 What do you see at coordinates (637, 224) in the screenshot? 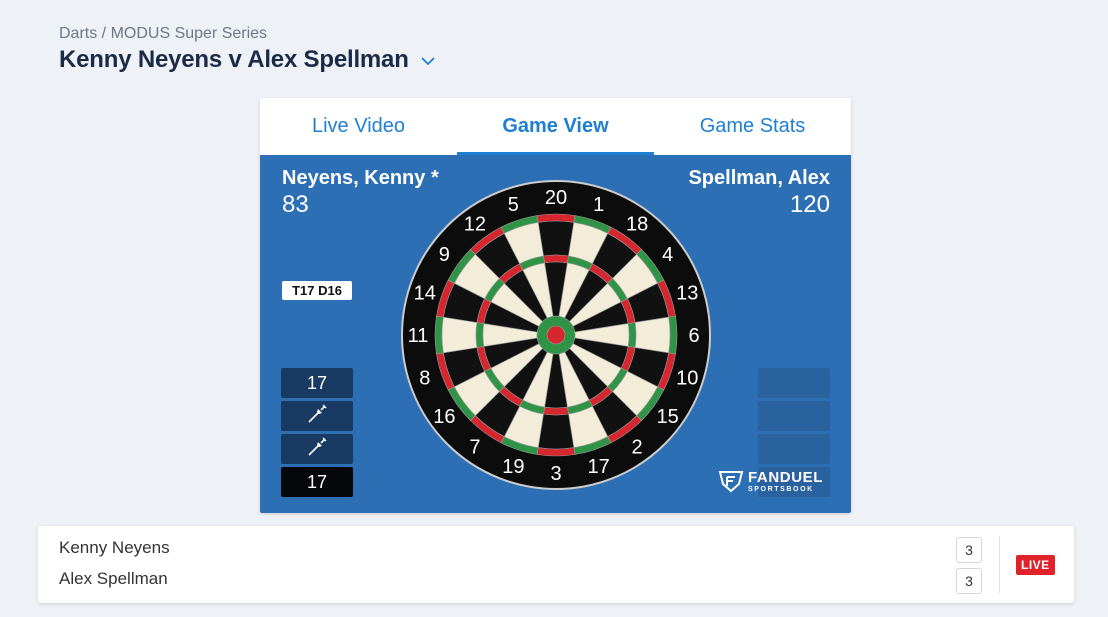
I see `board-number: 18` at bounding box center [637, 224].